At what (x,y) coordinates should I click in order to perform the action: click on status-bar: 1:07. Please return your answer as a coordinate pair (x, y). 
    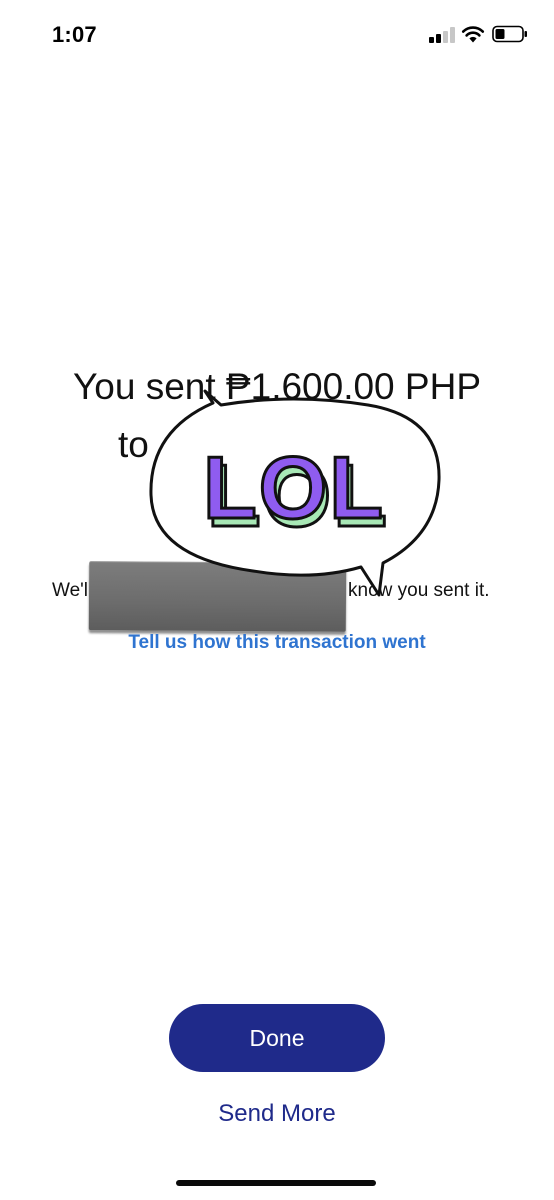
    Looking at the image, I should click on (277, 35).